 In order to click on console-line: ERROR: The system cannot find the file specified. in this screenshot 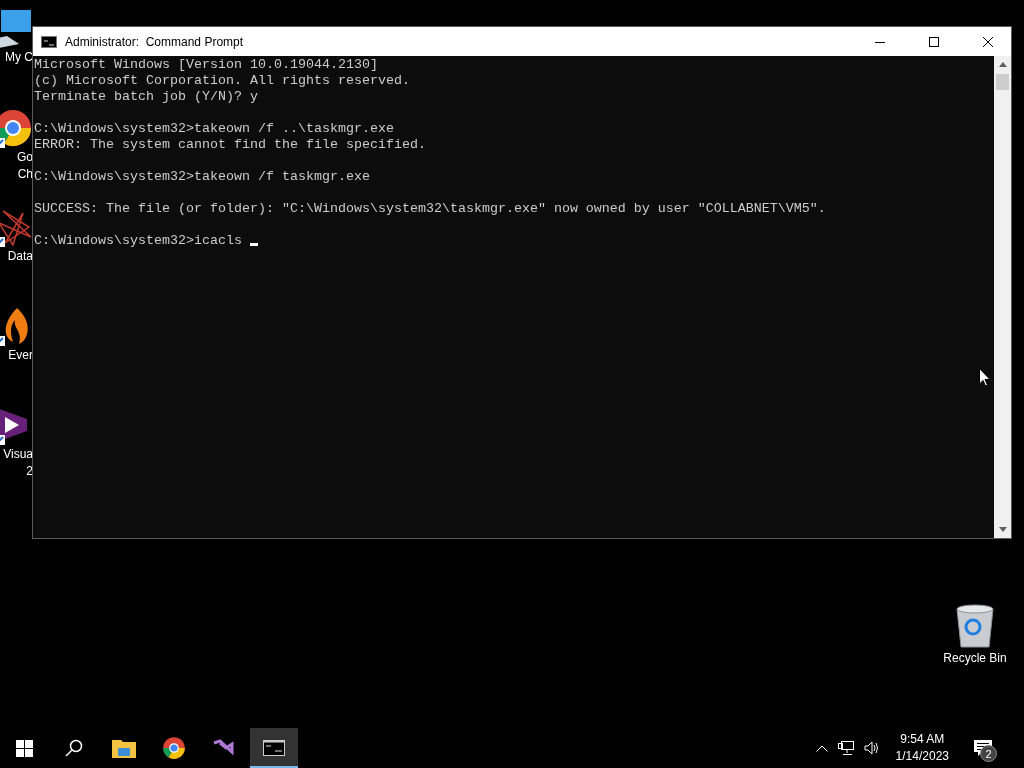, I will do `click(230, 145)`.